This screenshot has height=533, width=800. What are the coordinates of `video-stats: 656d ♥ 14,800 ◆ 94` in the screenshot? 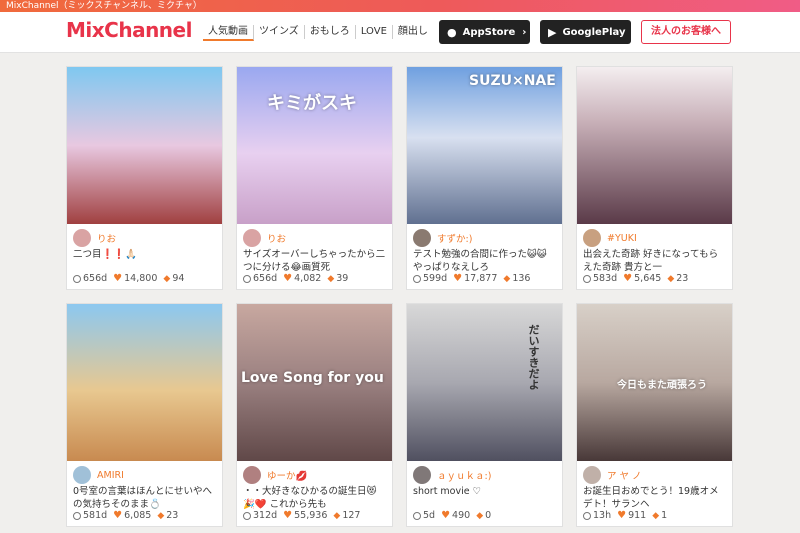 It's located at (131, 278).